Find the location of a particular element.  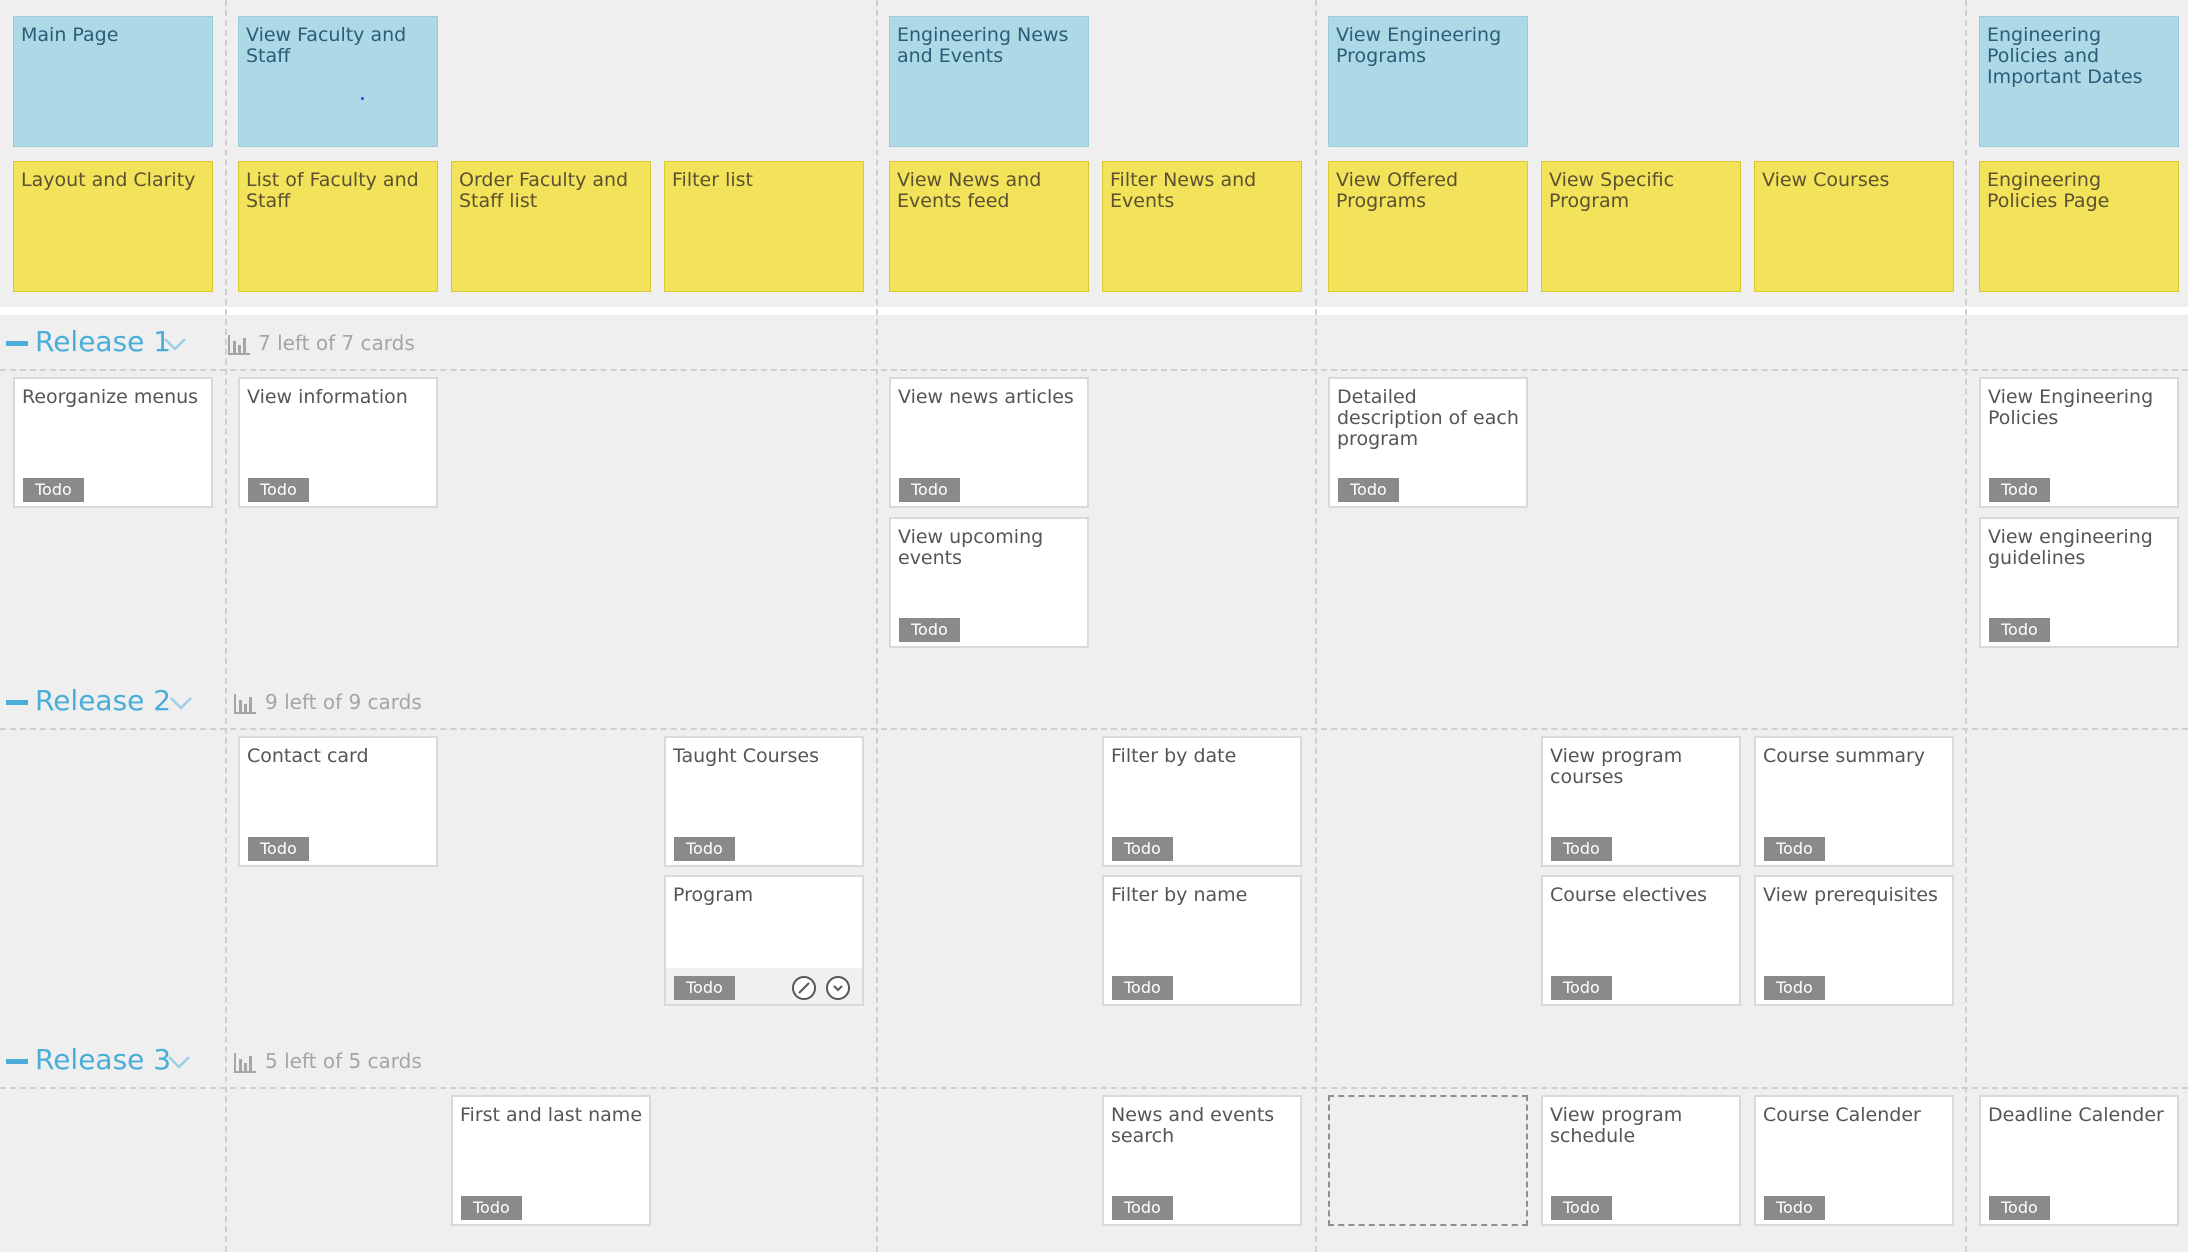

release-header: Release 1 7 left of 7 cards is located at coordinates (220, 343).